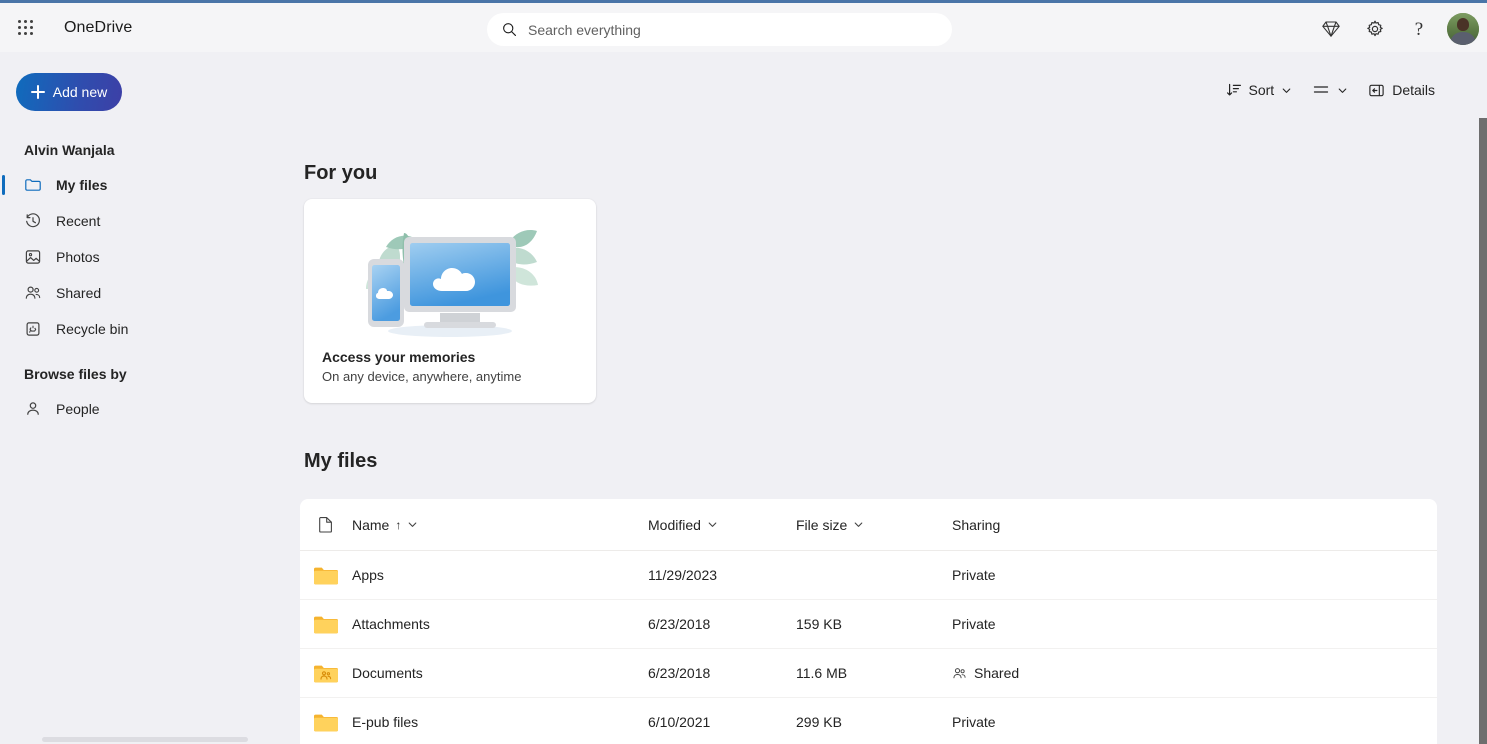 The height and width of the screenshot is (744, 1487). What do you see at coordinates (868, 721) in the screenshot?
I see `table-row: E-pub files 6/10/2021 299 KB Private` at bounding box center [868, 721].